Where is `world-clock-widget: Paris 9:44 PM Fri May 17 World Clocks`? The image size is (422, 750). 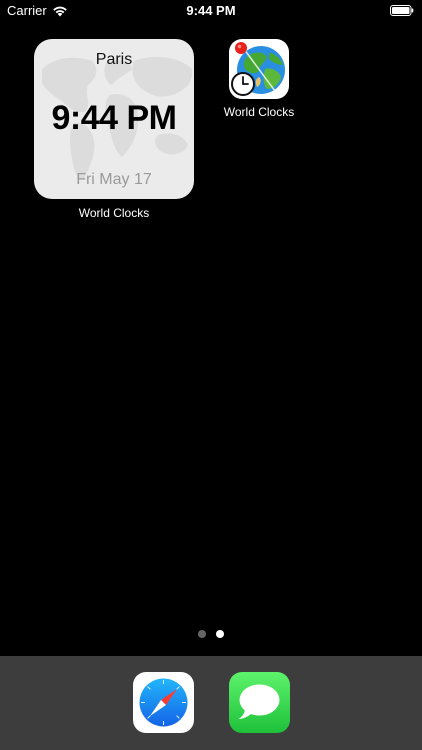
world-clock-widget: Paris 9:44 PM Fri May 17 World Clocks is located at coordinates (114, 129).